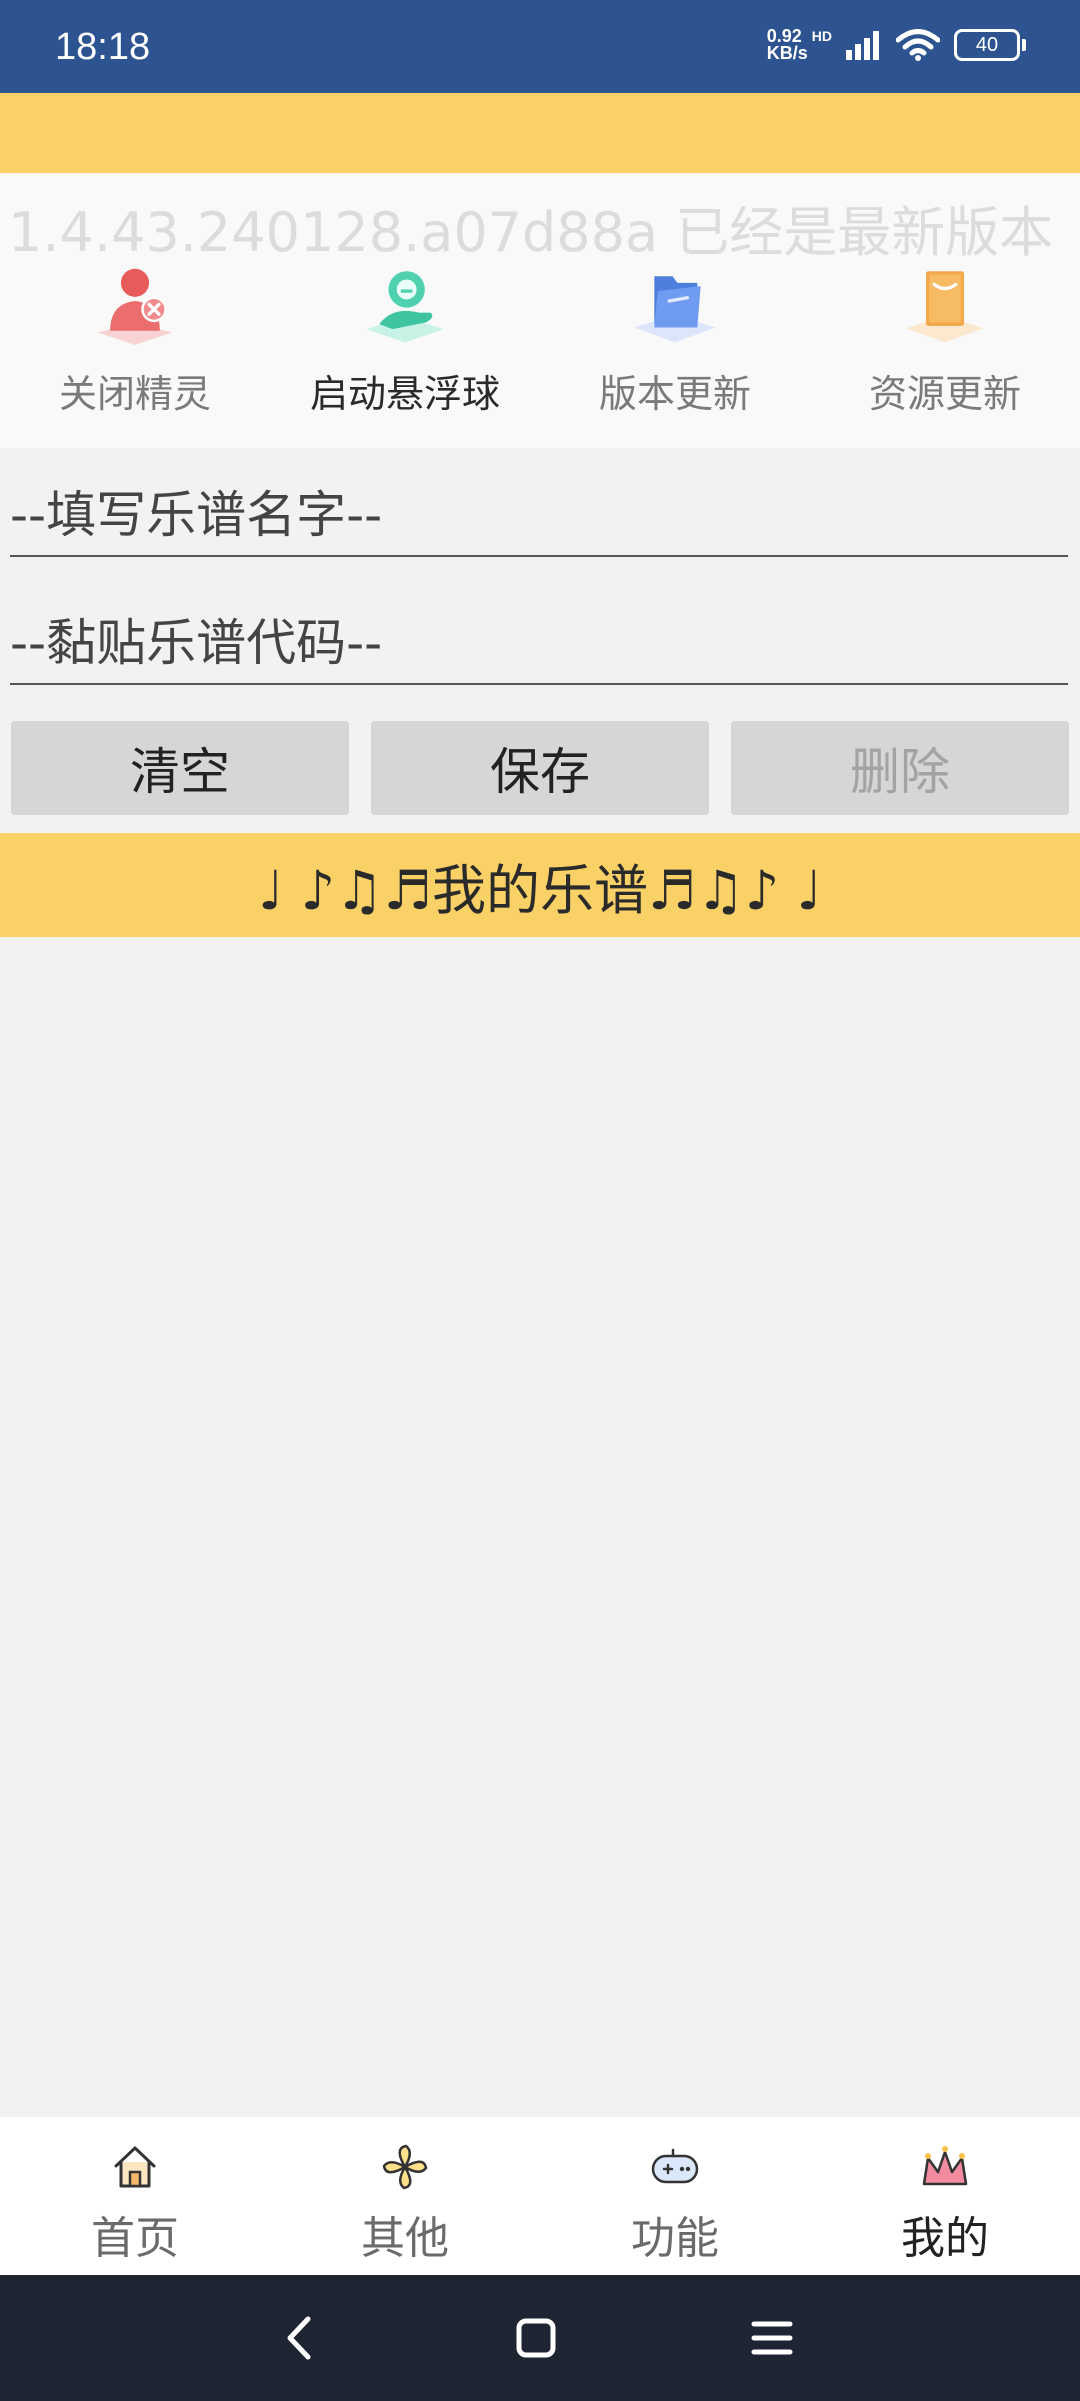 The width and height of the screenshot is (1080, 2401). Describe the element at coordinates (134, 394) in the screenshot. I see `close-sprite-label: 关闭精灵` at that location.